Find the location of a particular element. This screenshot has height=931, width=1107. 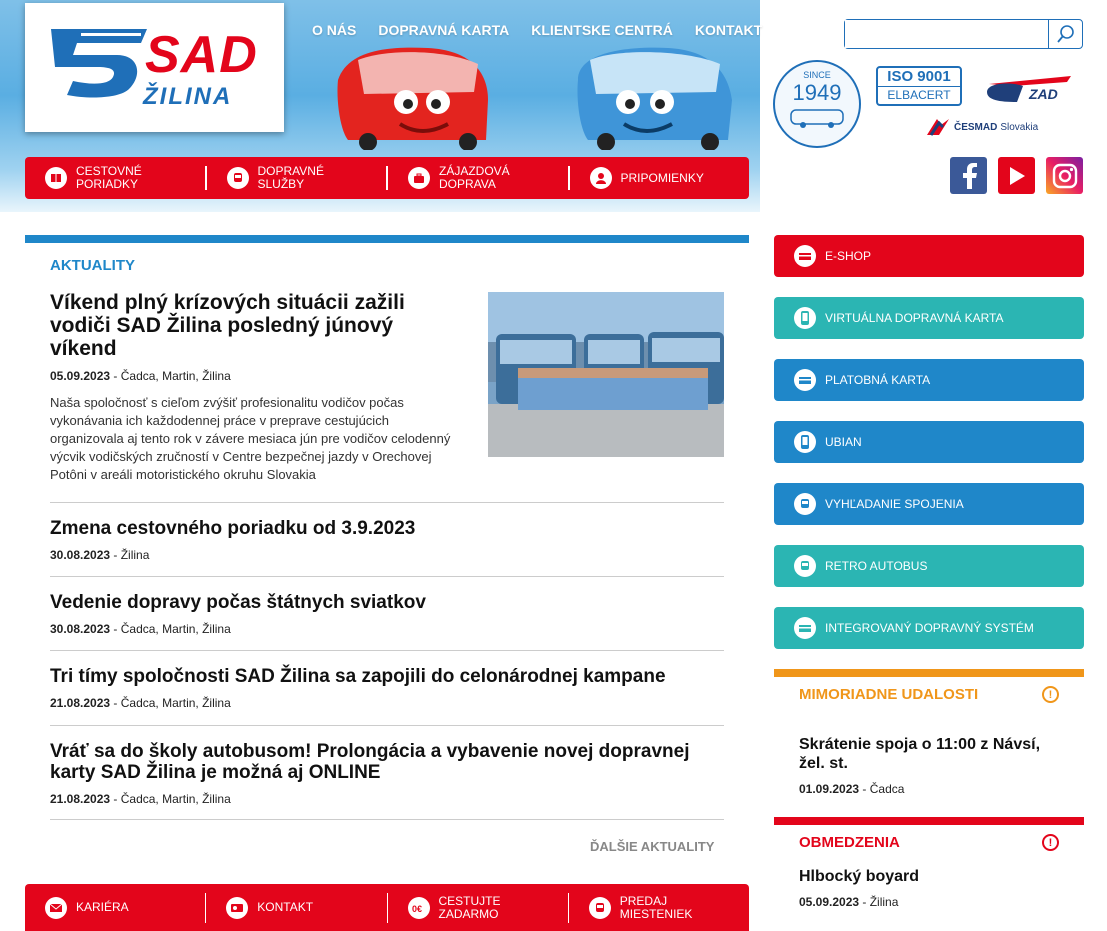

suitcase-icon is located at coordinates (419, 178).